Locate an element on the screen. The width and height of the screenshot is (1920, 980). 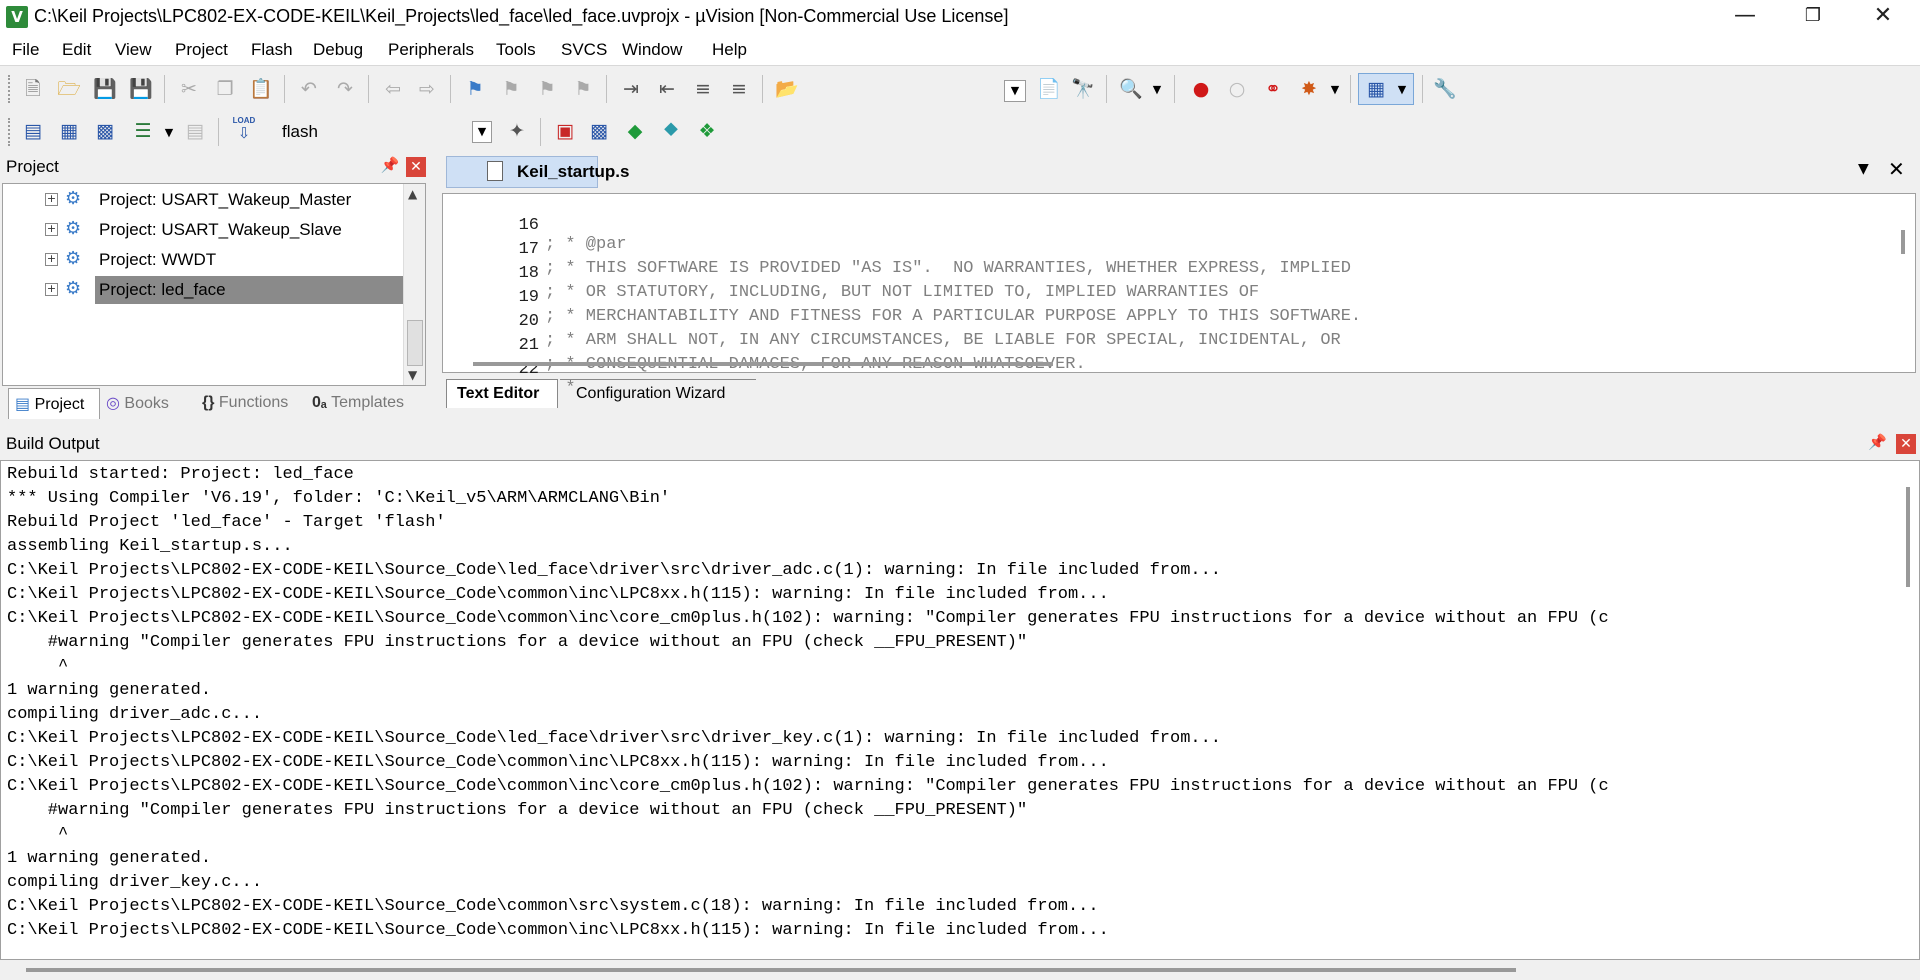
run-time-environment-icon: ❖ is located at coordinates (707, 131).